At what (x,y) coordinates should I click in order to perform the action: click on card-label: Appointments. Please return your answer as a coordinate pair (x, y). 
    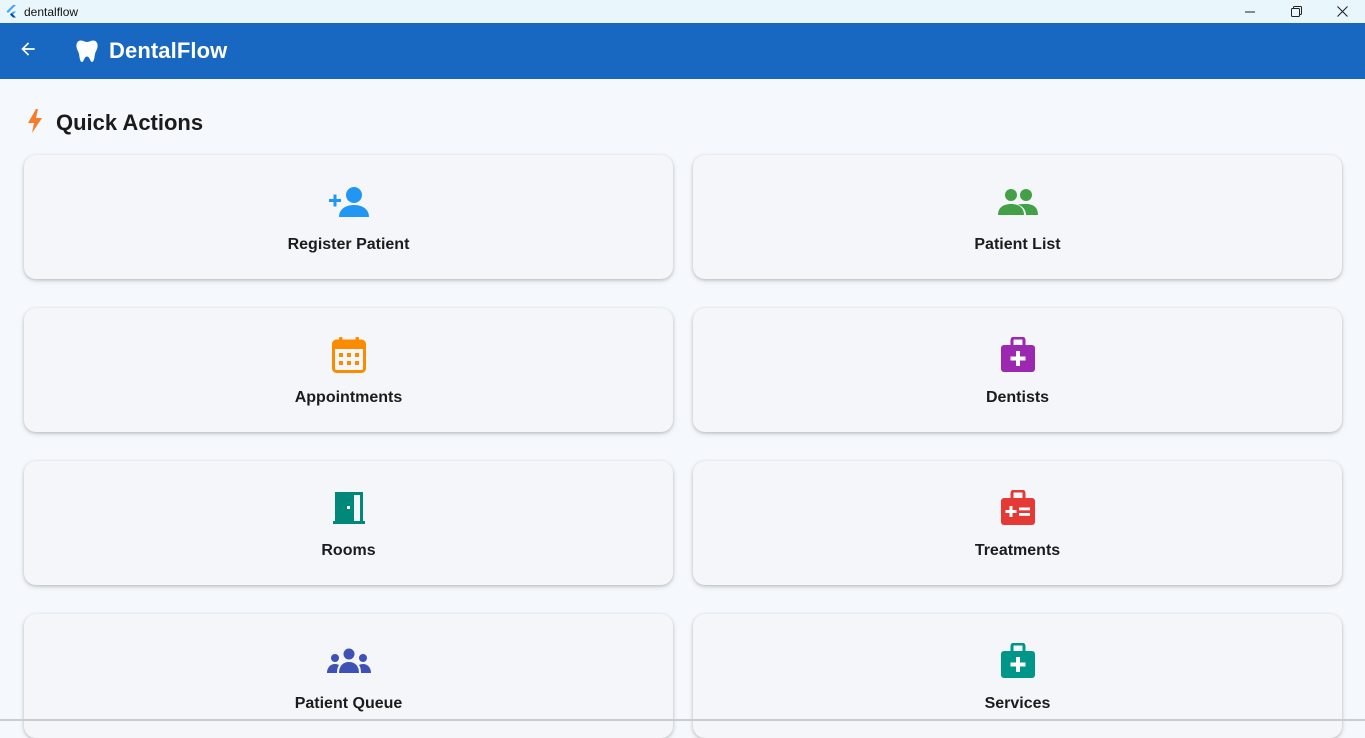
    Looking at the image, I should click on (348, 397).